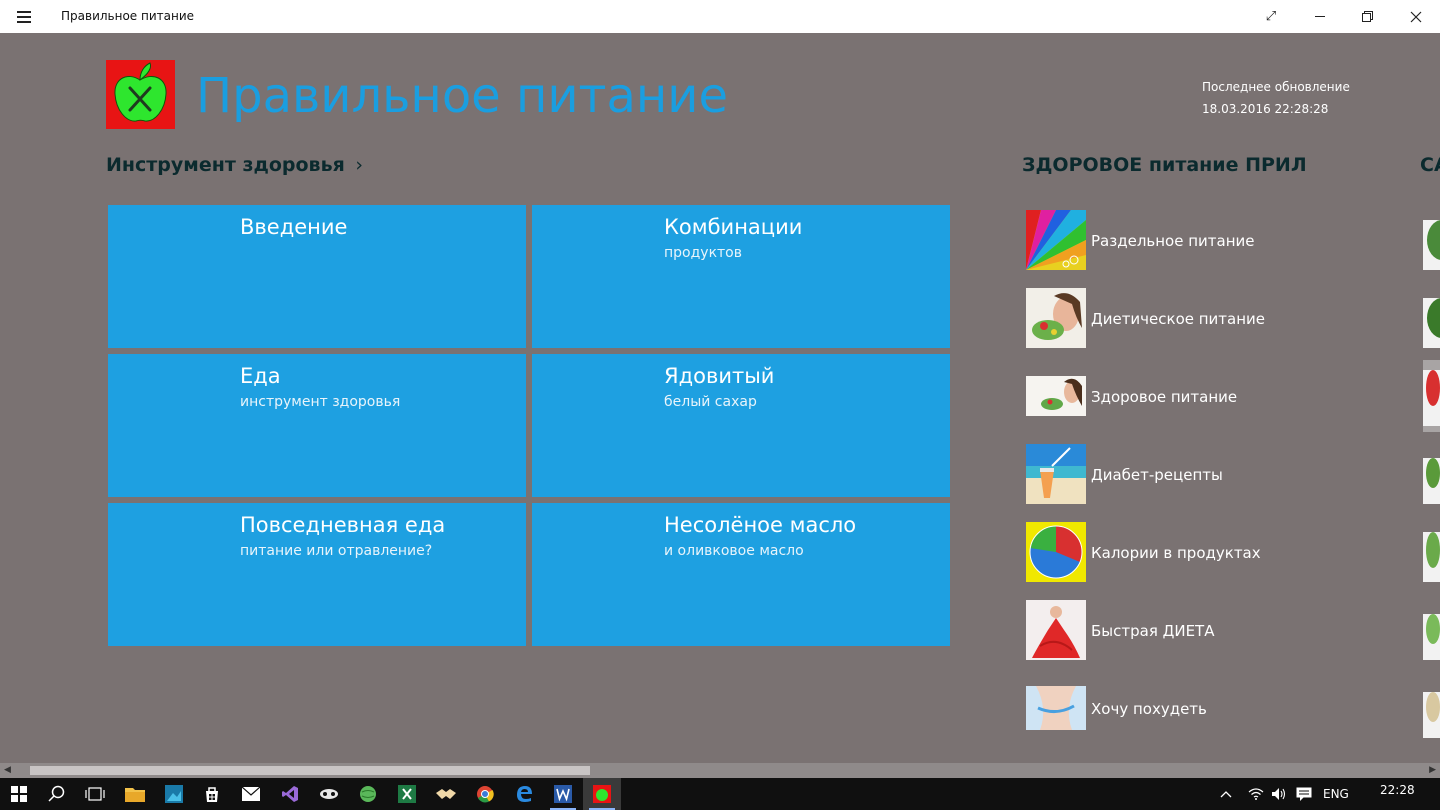 Image resolution: width=1440 pixels, height=810 pixels. I want to click on list-item: Диетическое питание, so click(1189, 319).